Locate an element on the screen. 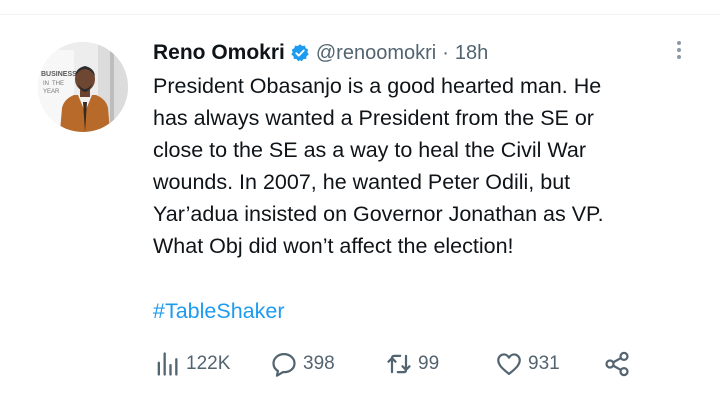 This screenshot has height=403, width=720. tweet-header: Reno Omokri @renoomokri · 18h is located at coordinates (320, 53).